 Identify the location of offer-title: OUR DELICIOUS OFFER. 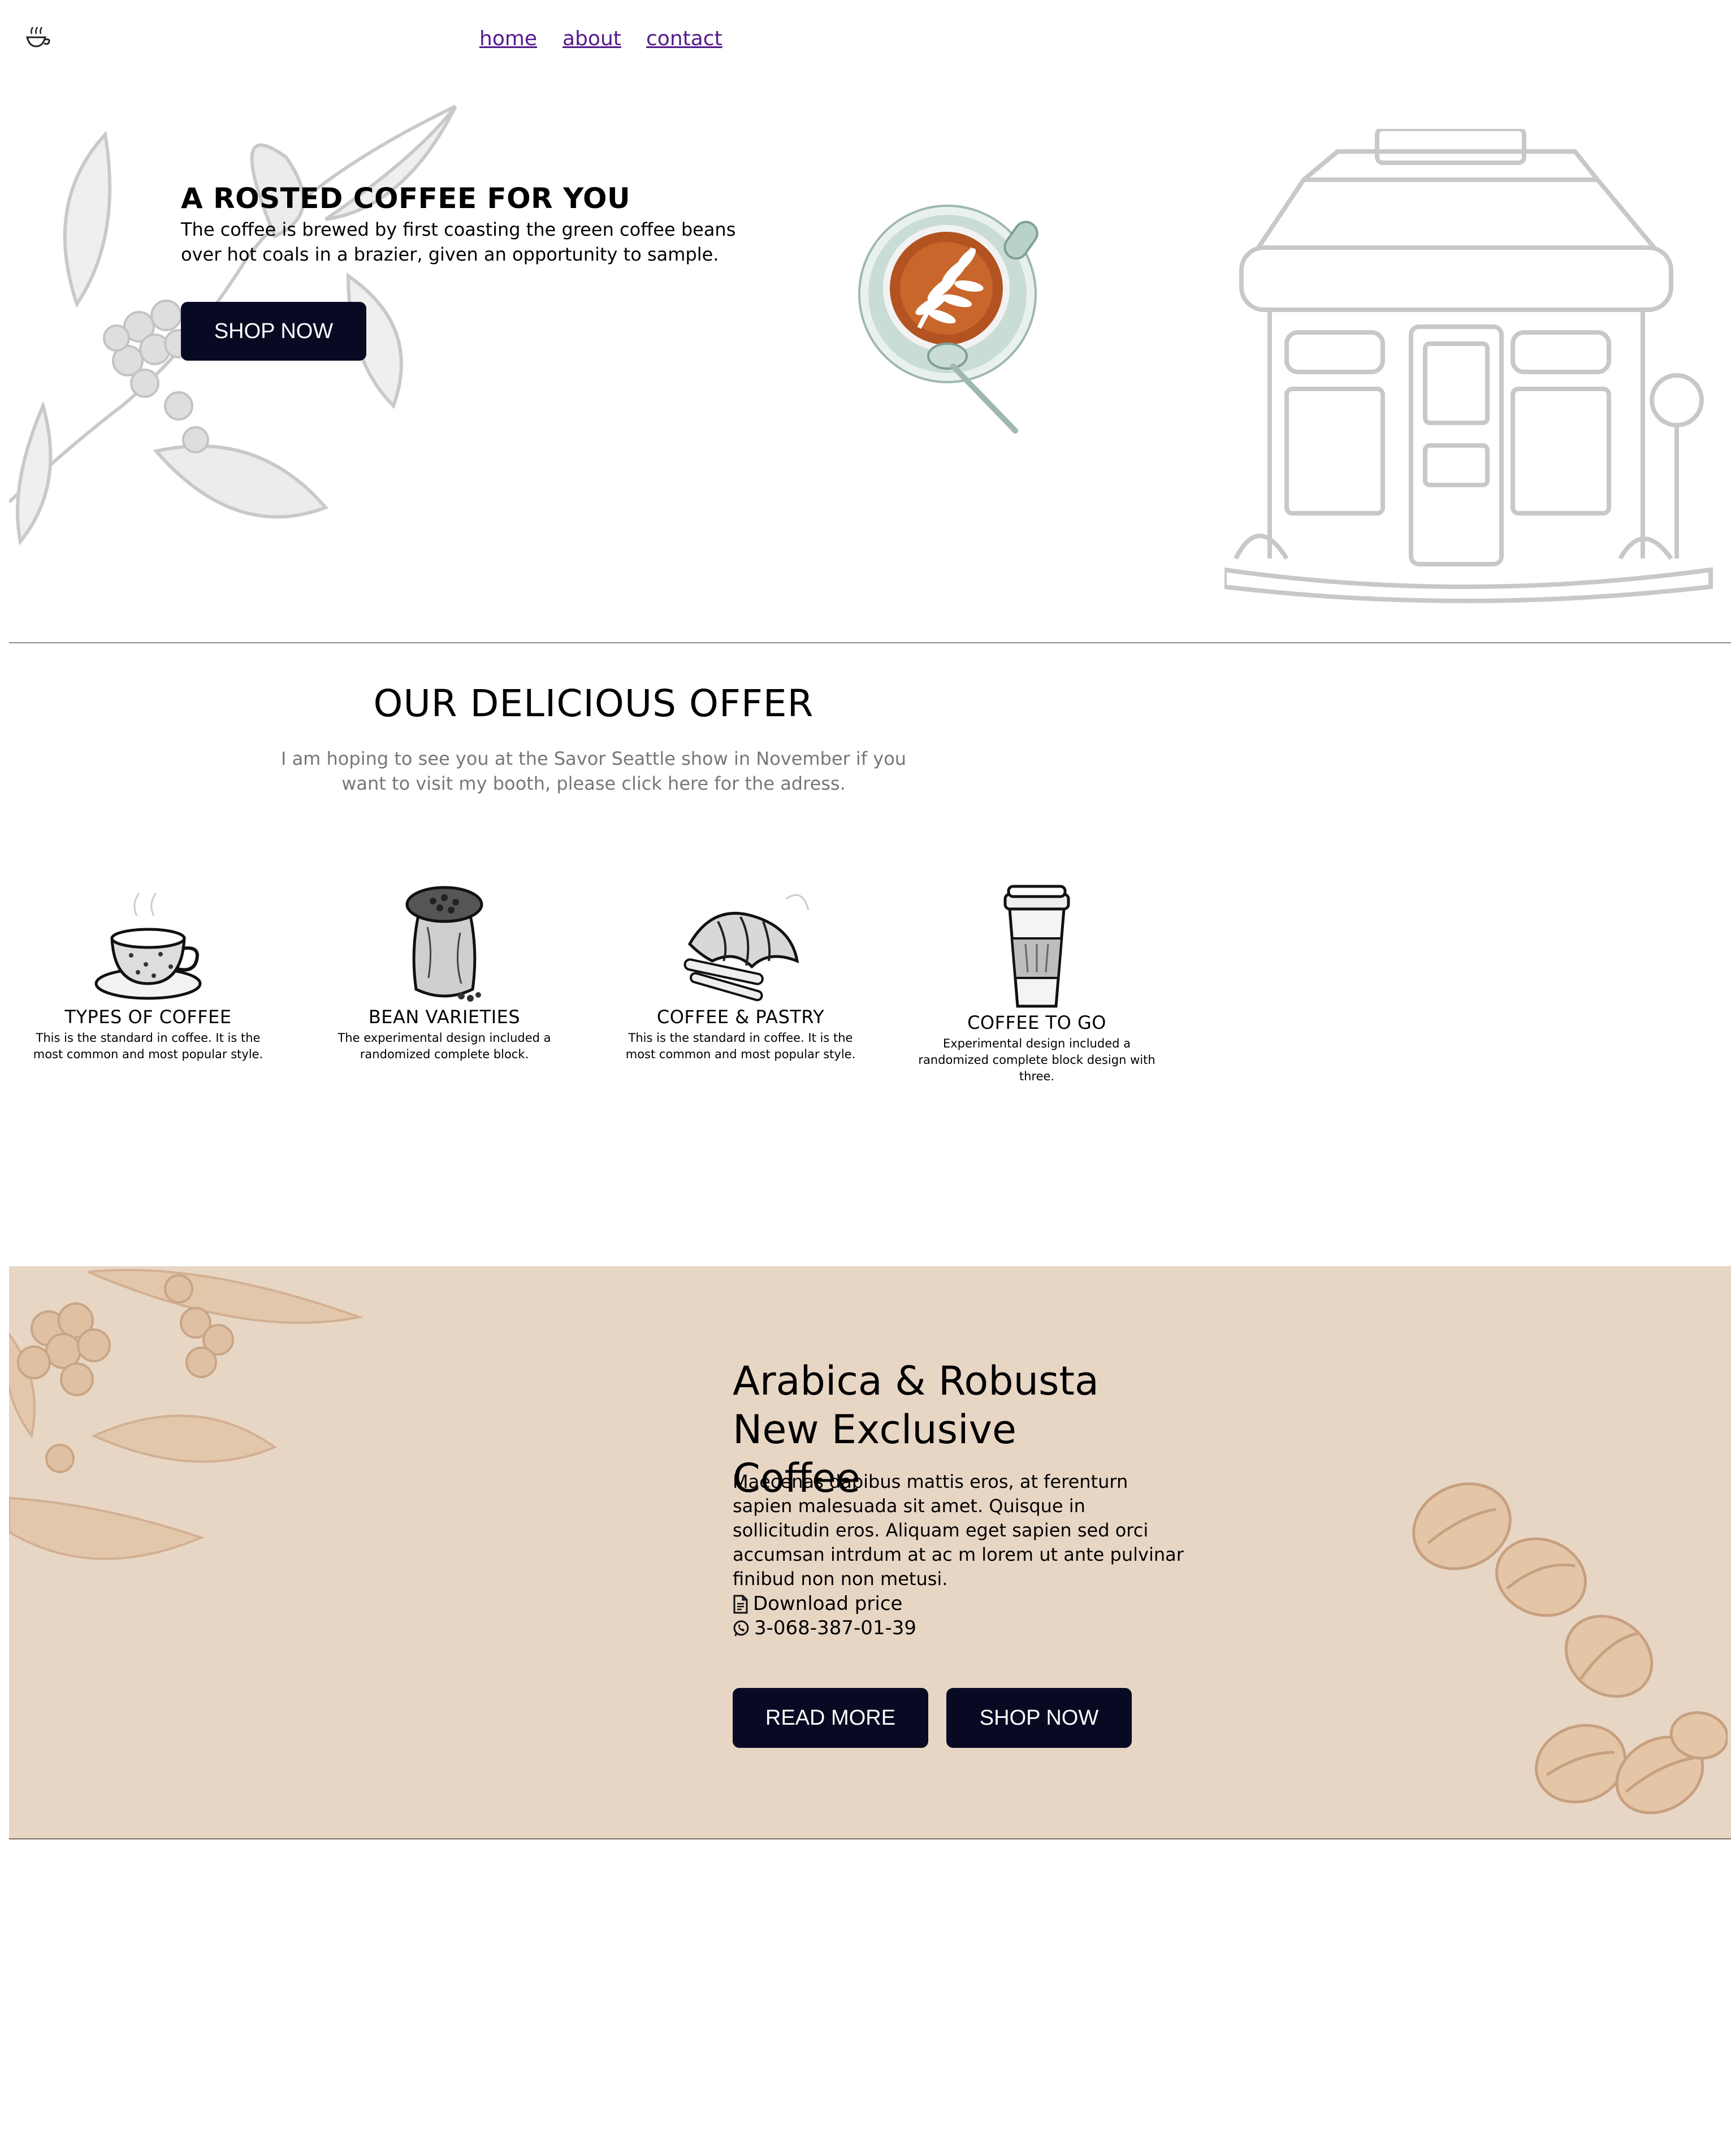
(593, 703).